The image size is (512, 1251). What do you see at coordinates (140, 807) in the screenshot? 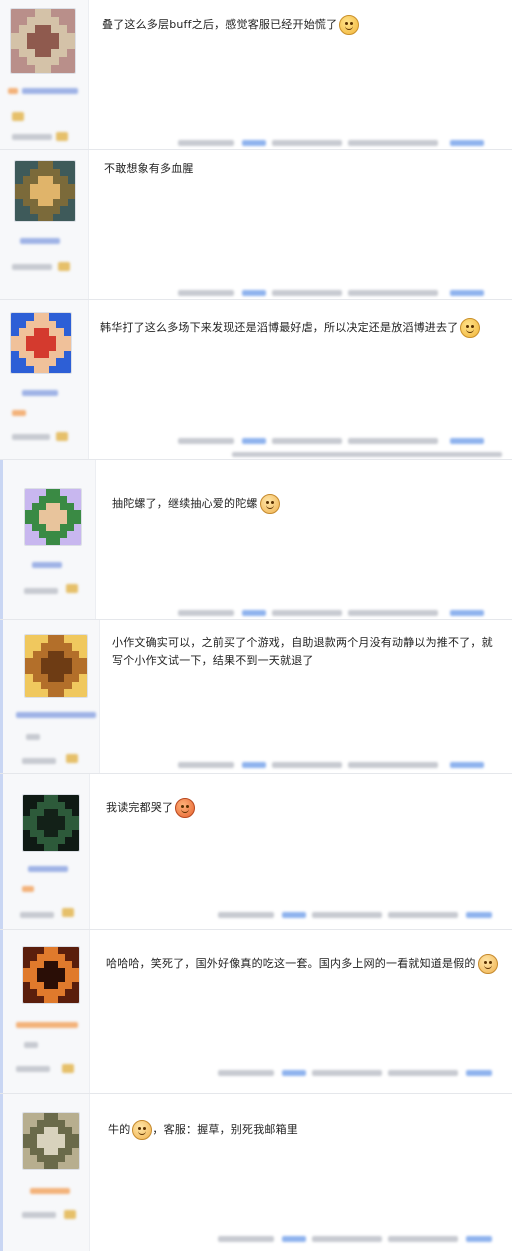
I see `reply-text: 我读完都哭了` at bounding box center [140, 807].